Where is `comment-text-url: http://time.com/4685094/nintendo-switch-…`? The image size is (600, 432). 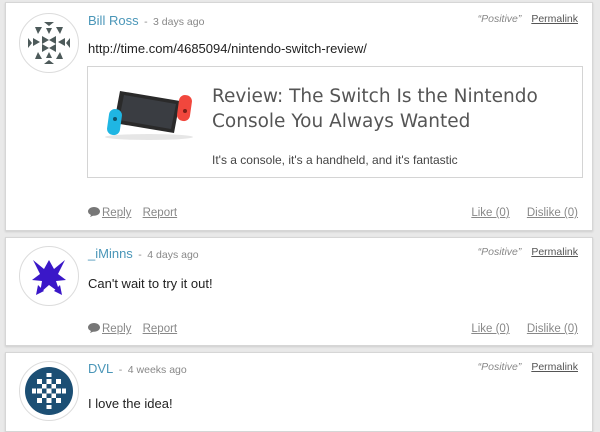 comment-text-url: http://time.com/4685094/nintendo-switch-… is located at coordinates (227, 48).